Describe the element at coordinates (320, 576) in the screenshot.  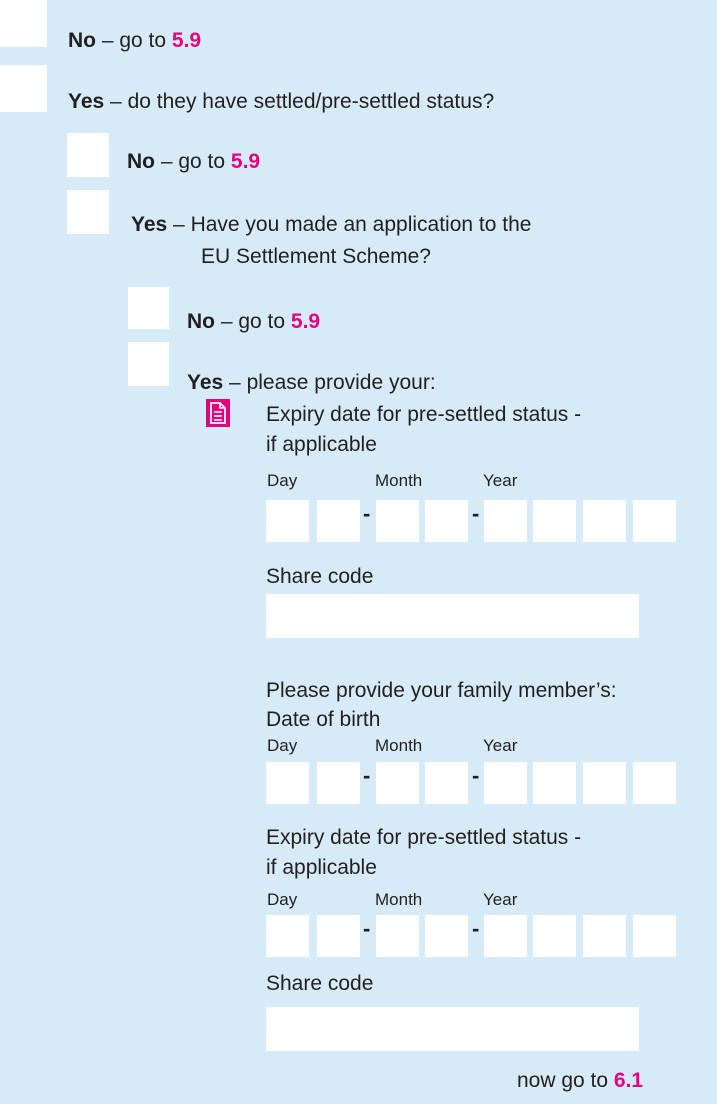
I see `share-code-label: Share code` at that location.